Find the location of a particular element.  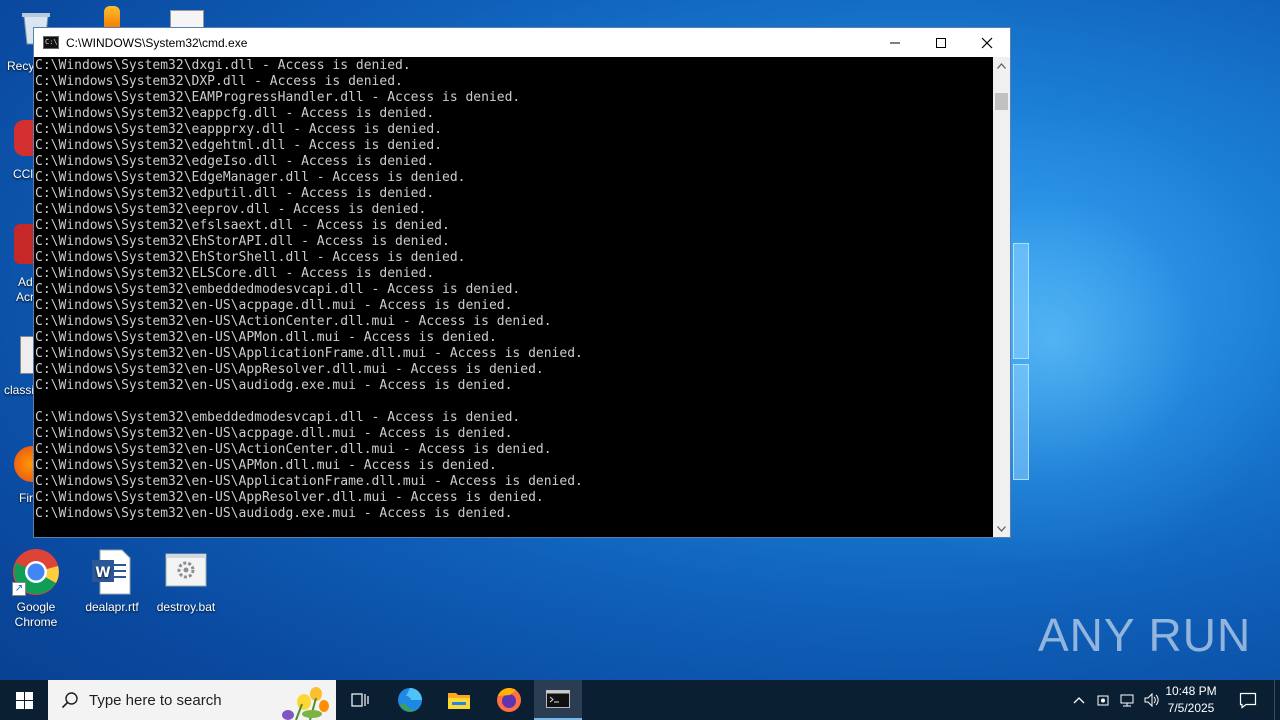

taskbar-edge is located at coordinates (410, 700).